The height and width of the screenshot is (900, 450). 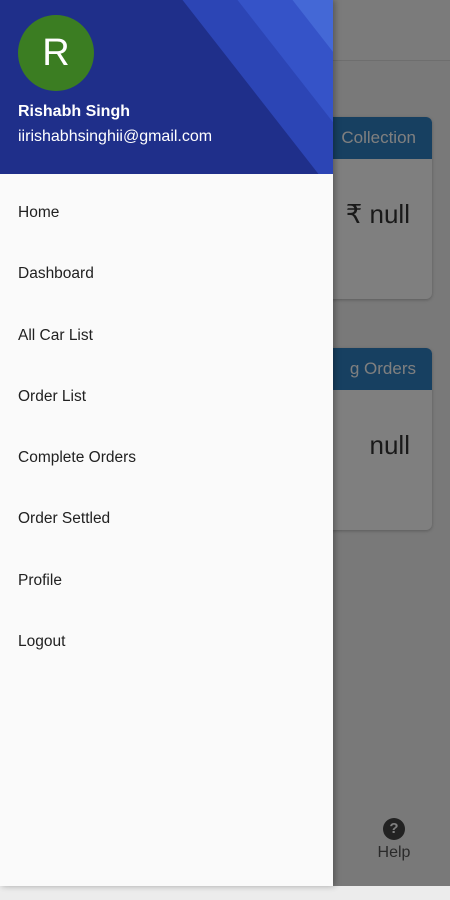 What do you see at coordinates (166, 273) in the screenshot?
I see `menu-item-dashboard: Dashboard` at bounding box center [166, 273].